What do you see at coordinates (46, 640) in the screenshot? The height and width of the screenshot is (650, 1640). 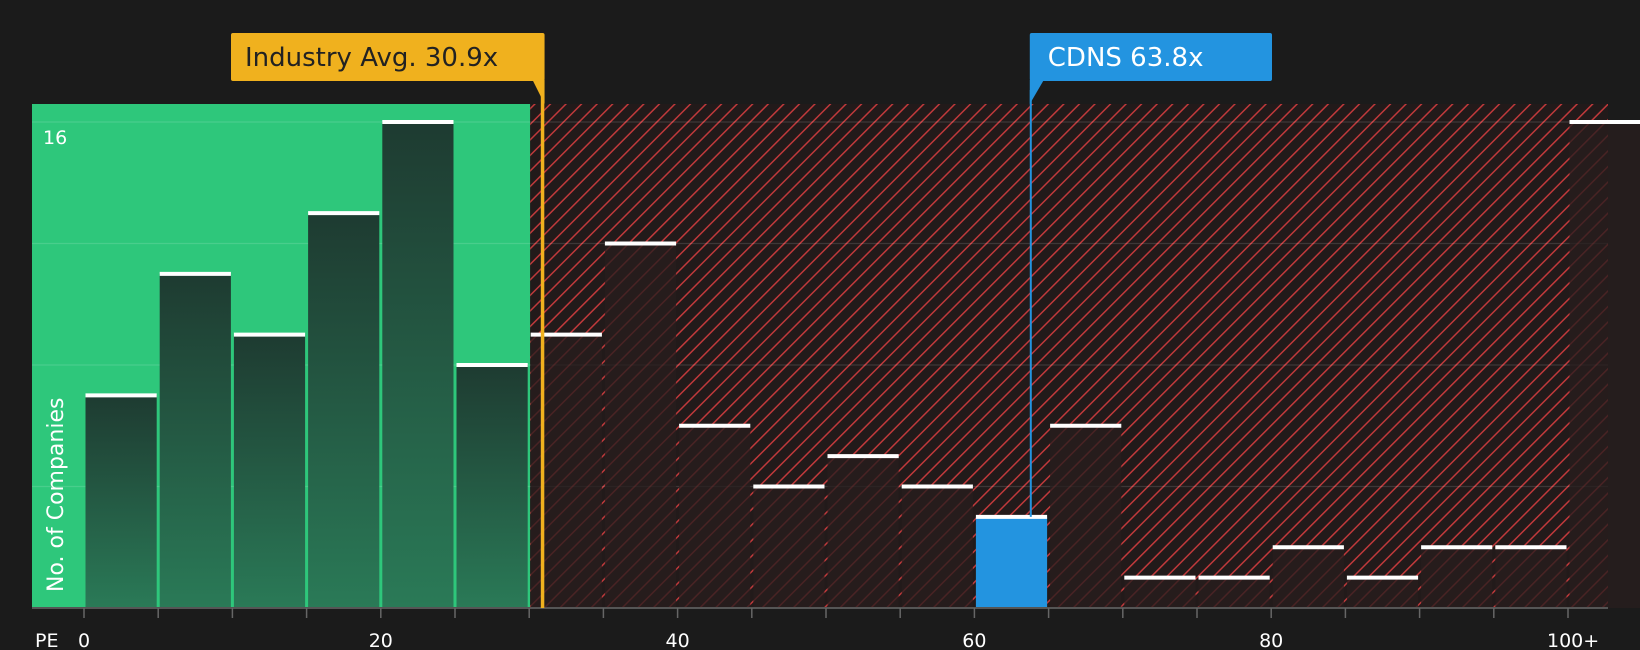 I see `x-axis-title: PE` at bounding box center [46, 640].